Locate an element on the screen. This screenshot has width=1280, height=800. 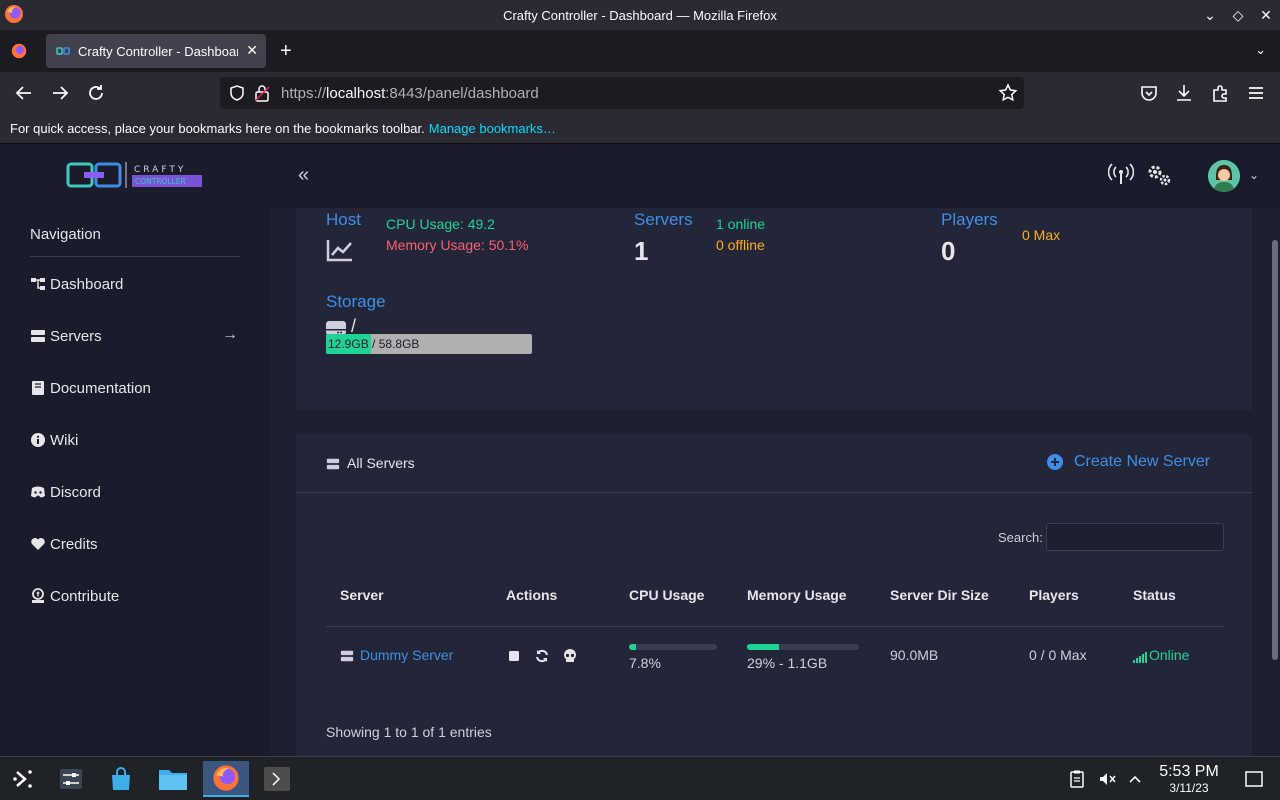
create-new-server-label: Create New Server is located at coordinates (1142, 461).